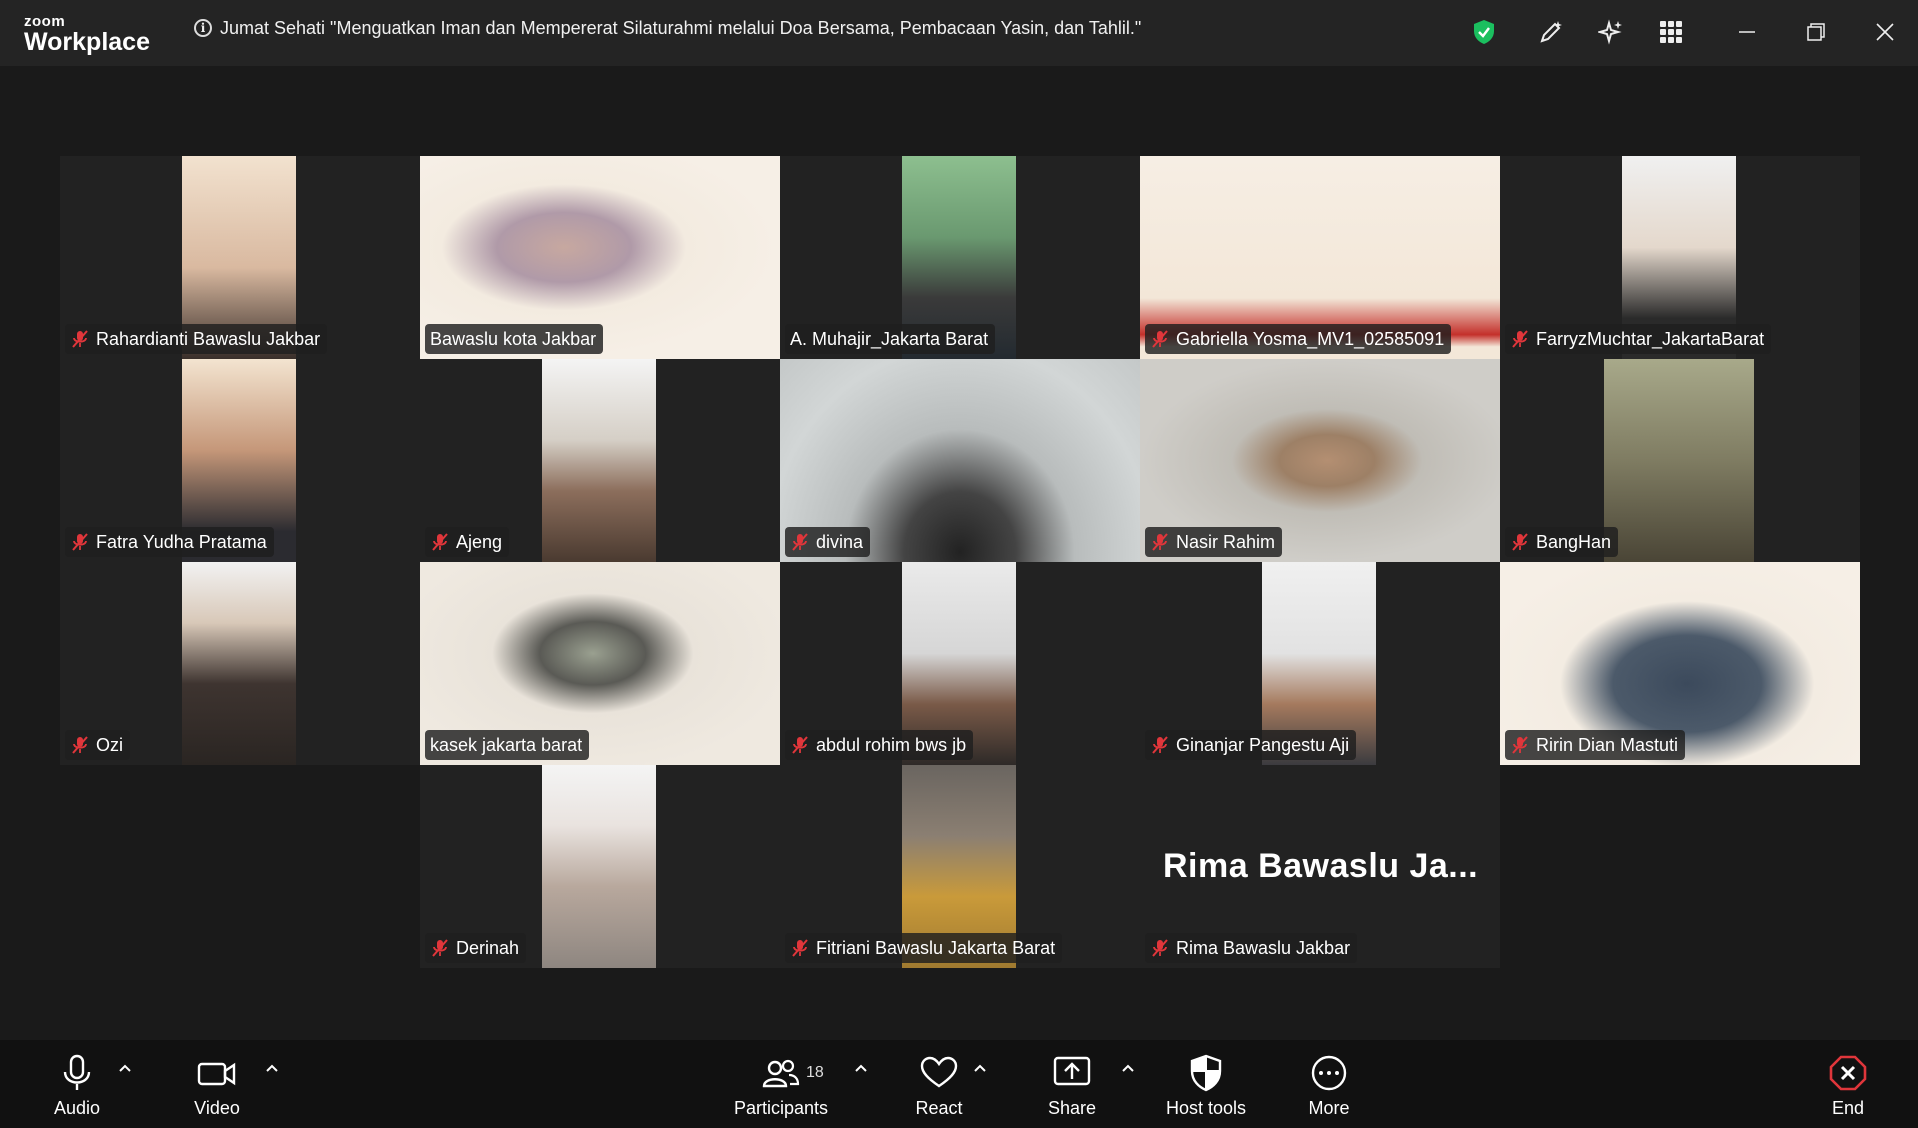  Describe the element at coordinates (1128, 1068) in the screenshot. I see `share-options-caret-icon` at that location.